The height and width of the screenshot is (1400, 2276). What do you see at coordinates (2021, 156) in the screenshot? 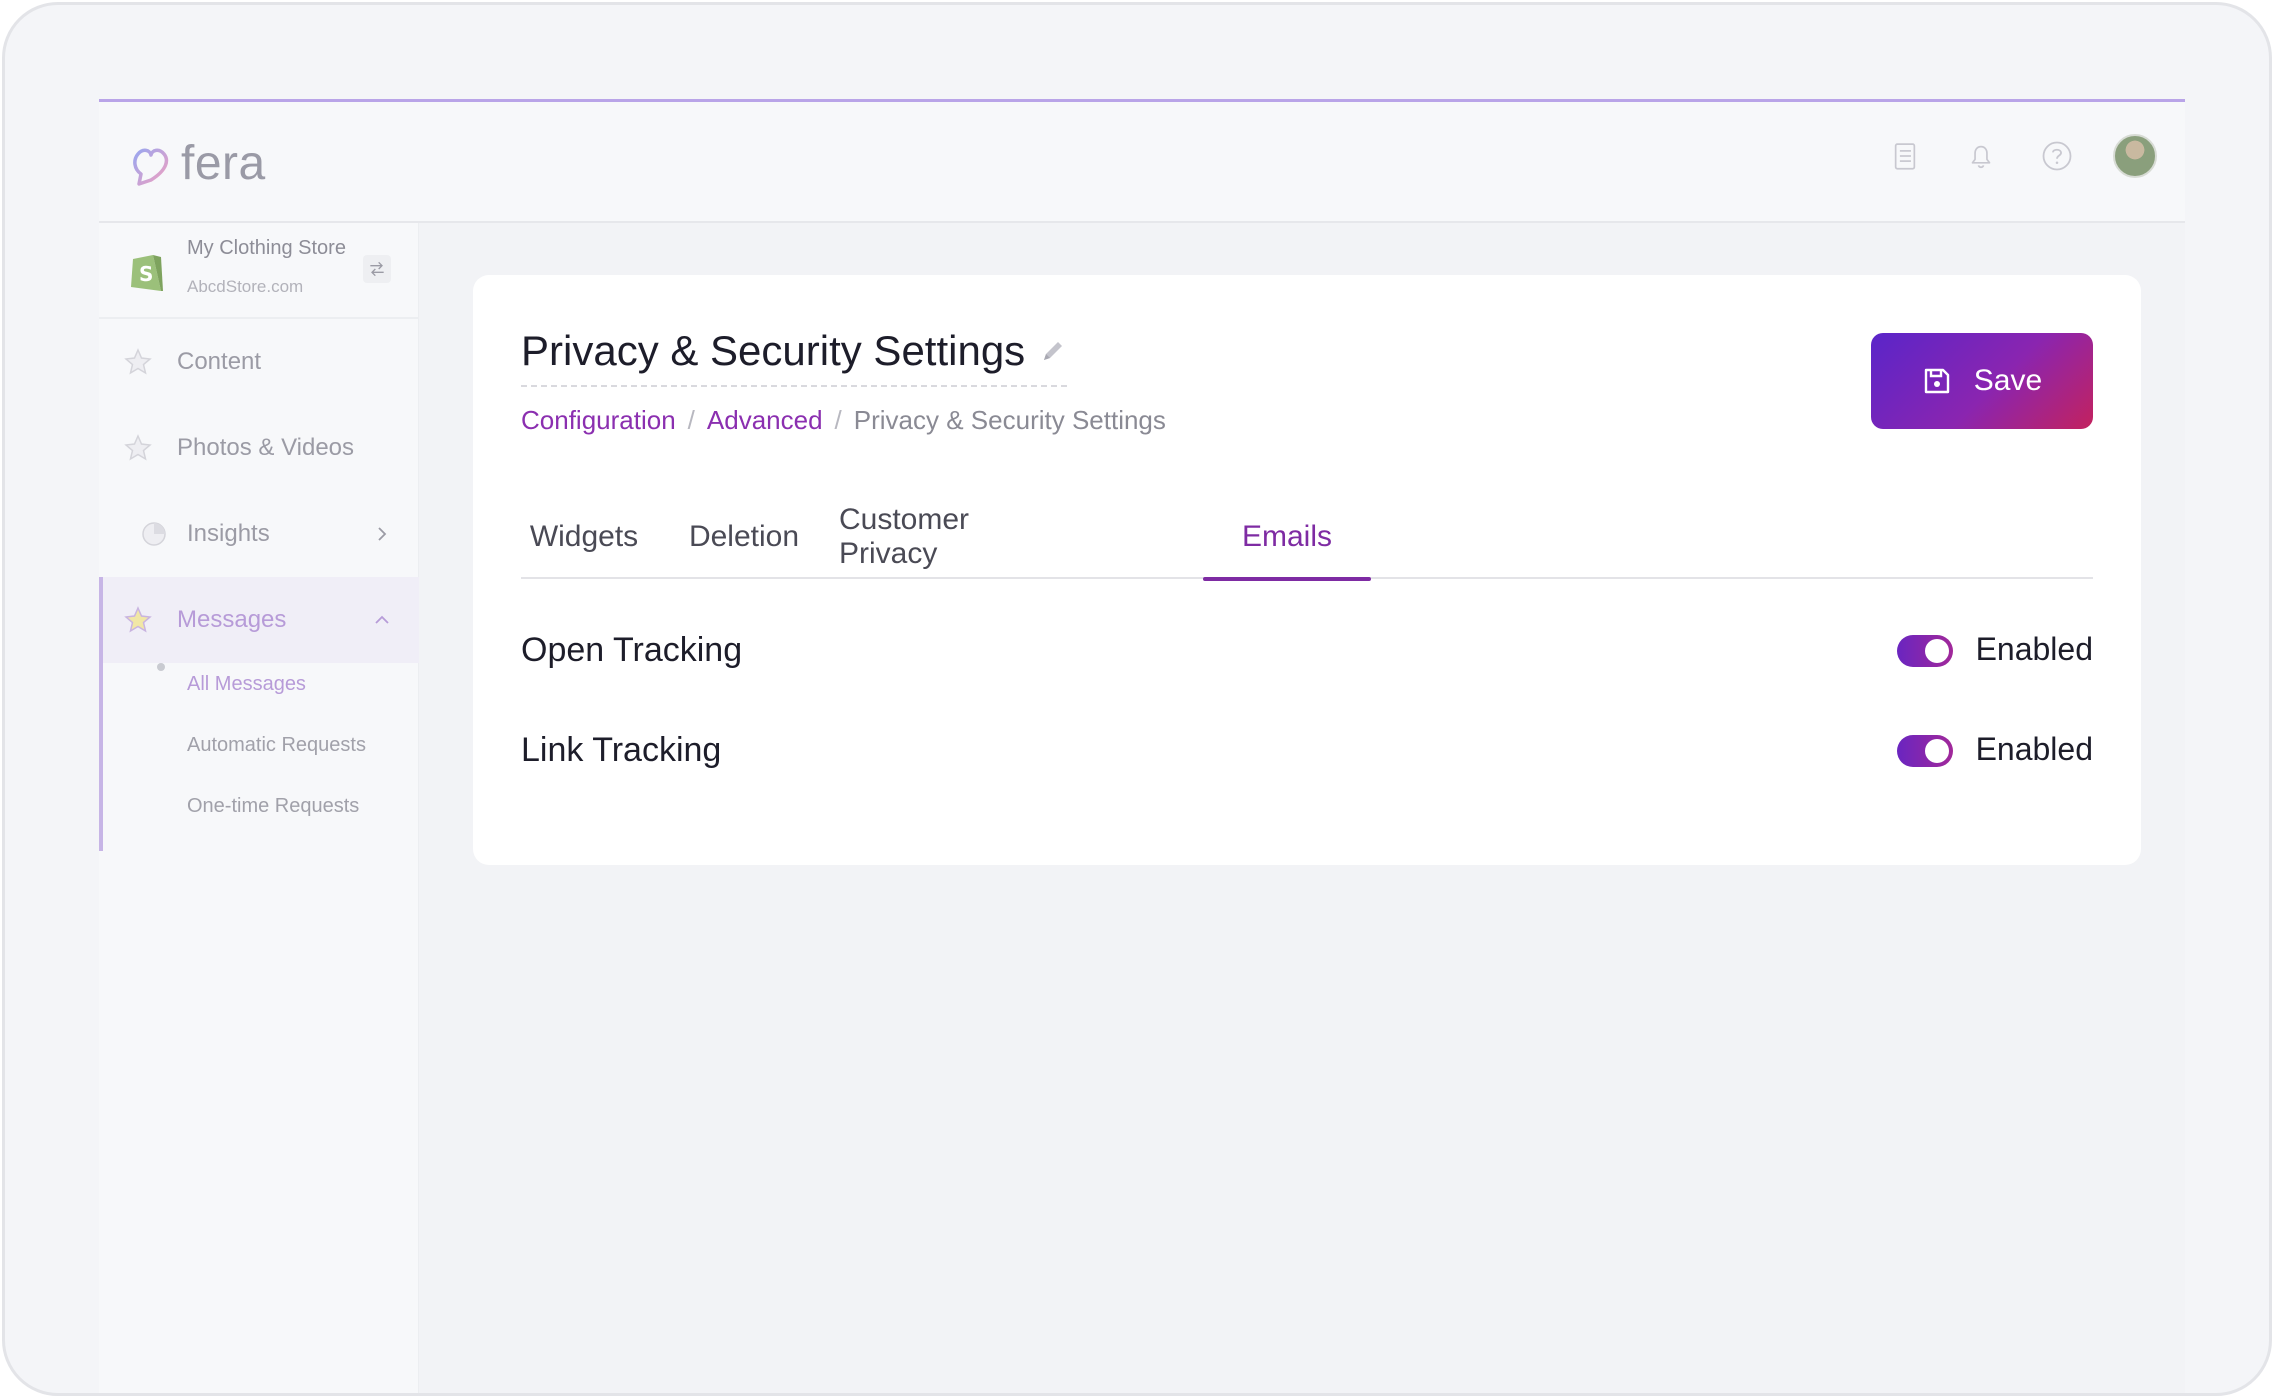
I see `header-actions` at bounding box center [2021, 156].